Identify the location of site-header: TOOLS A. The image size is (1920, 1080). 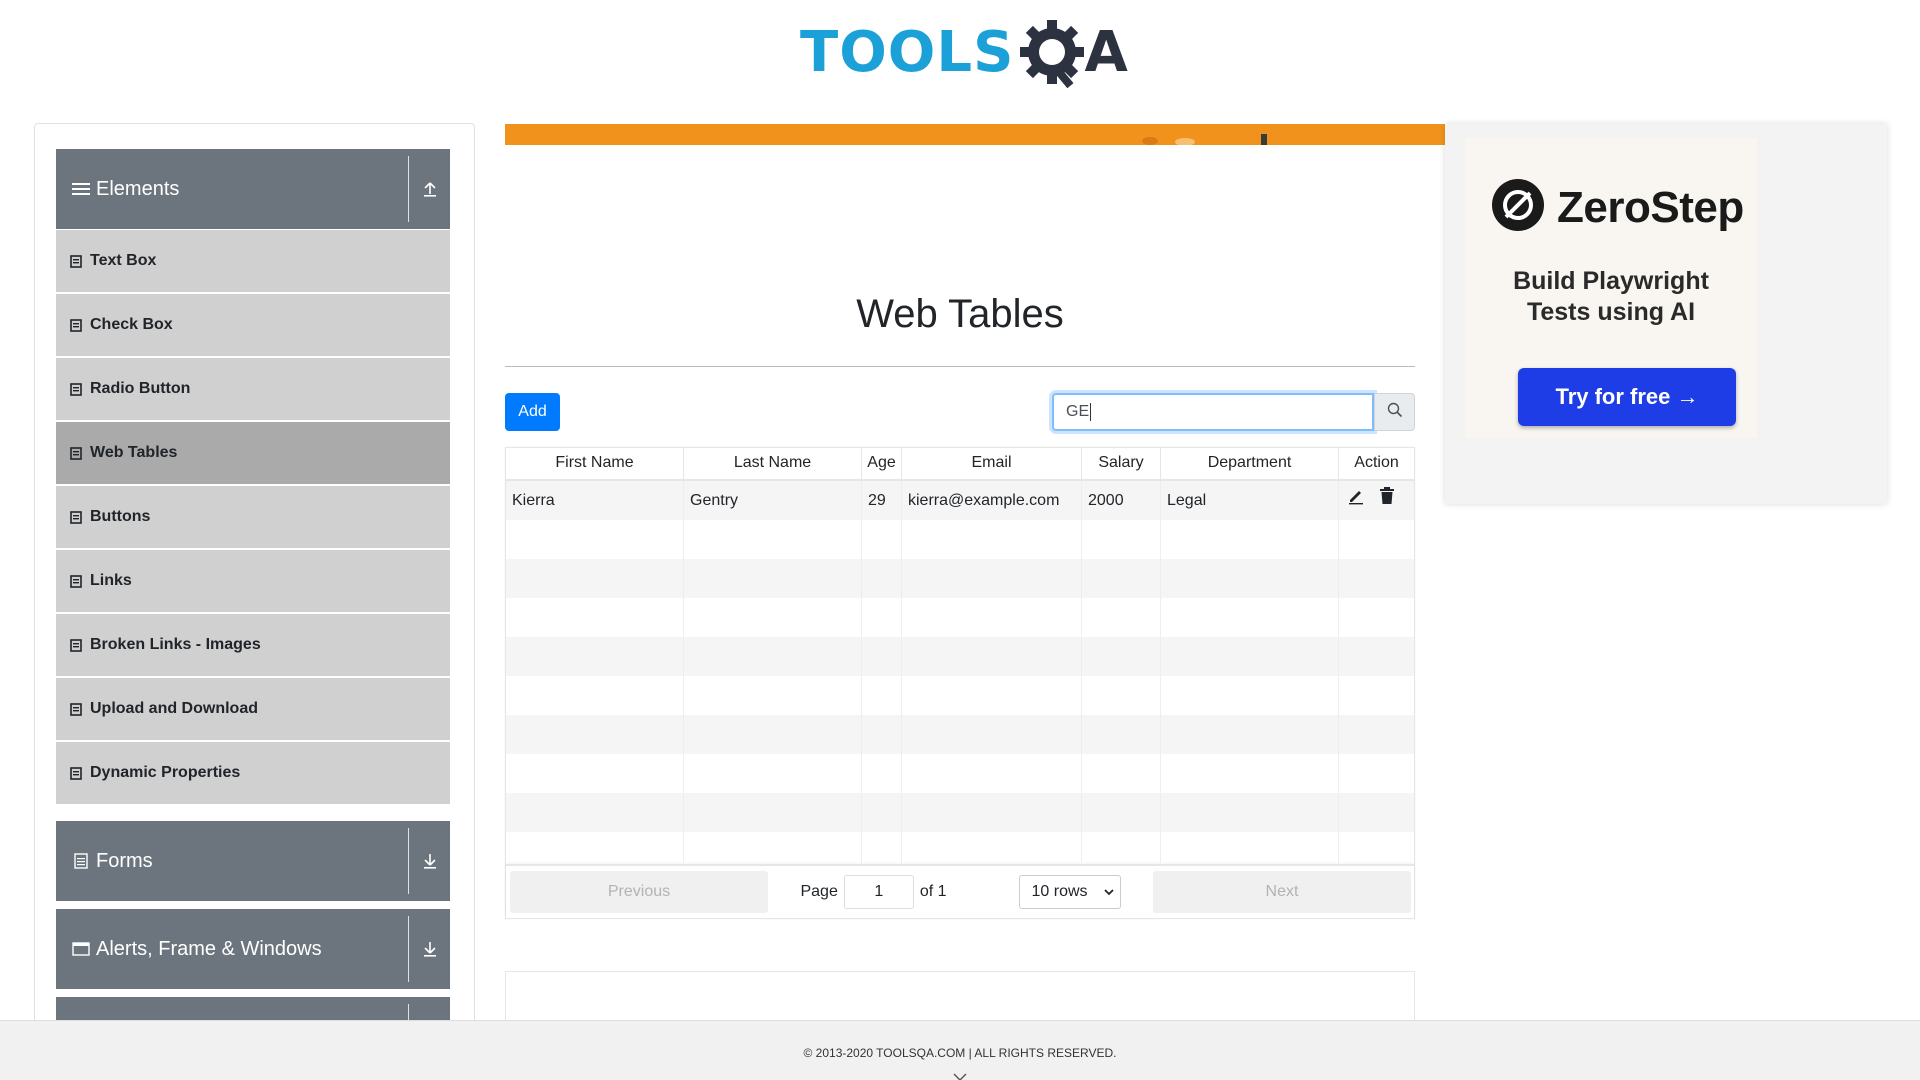
(960, 55).